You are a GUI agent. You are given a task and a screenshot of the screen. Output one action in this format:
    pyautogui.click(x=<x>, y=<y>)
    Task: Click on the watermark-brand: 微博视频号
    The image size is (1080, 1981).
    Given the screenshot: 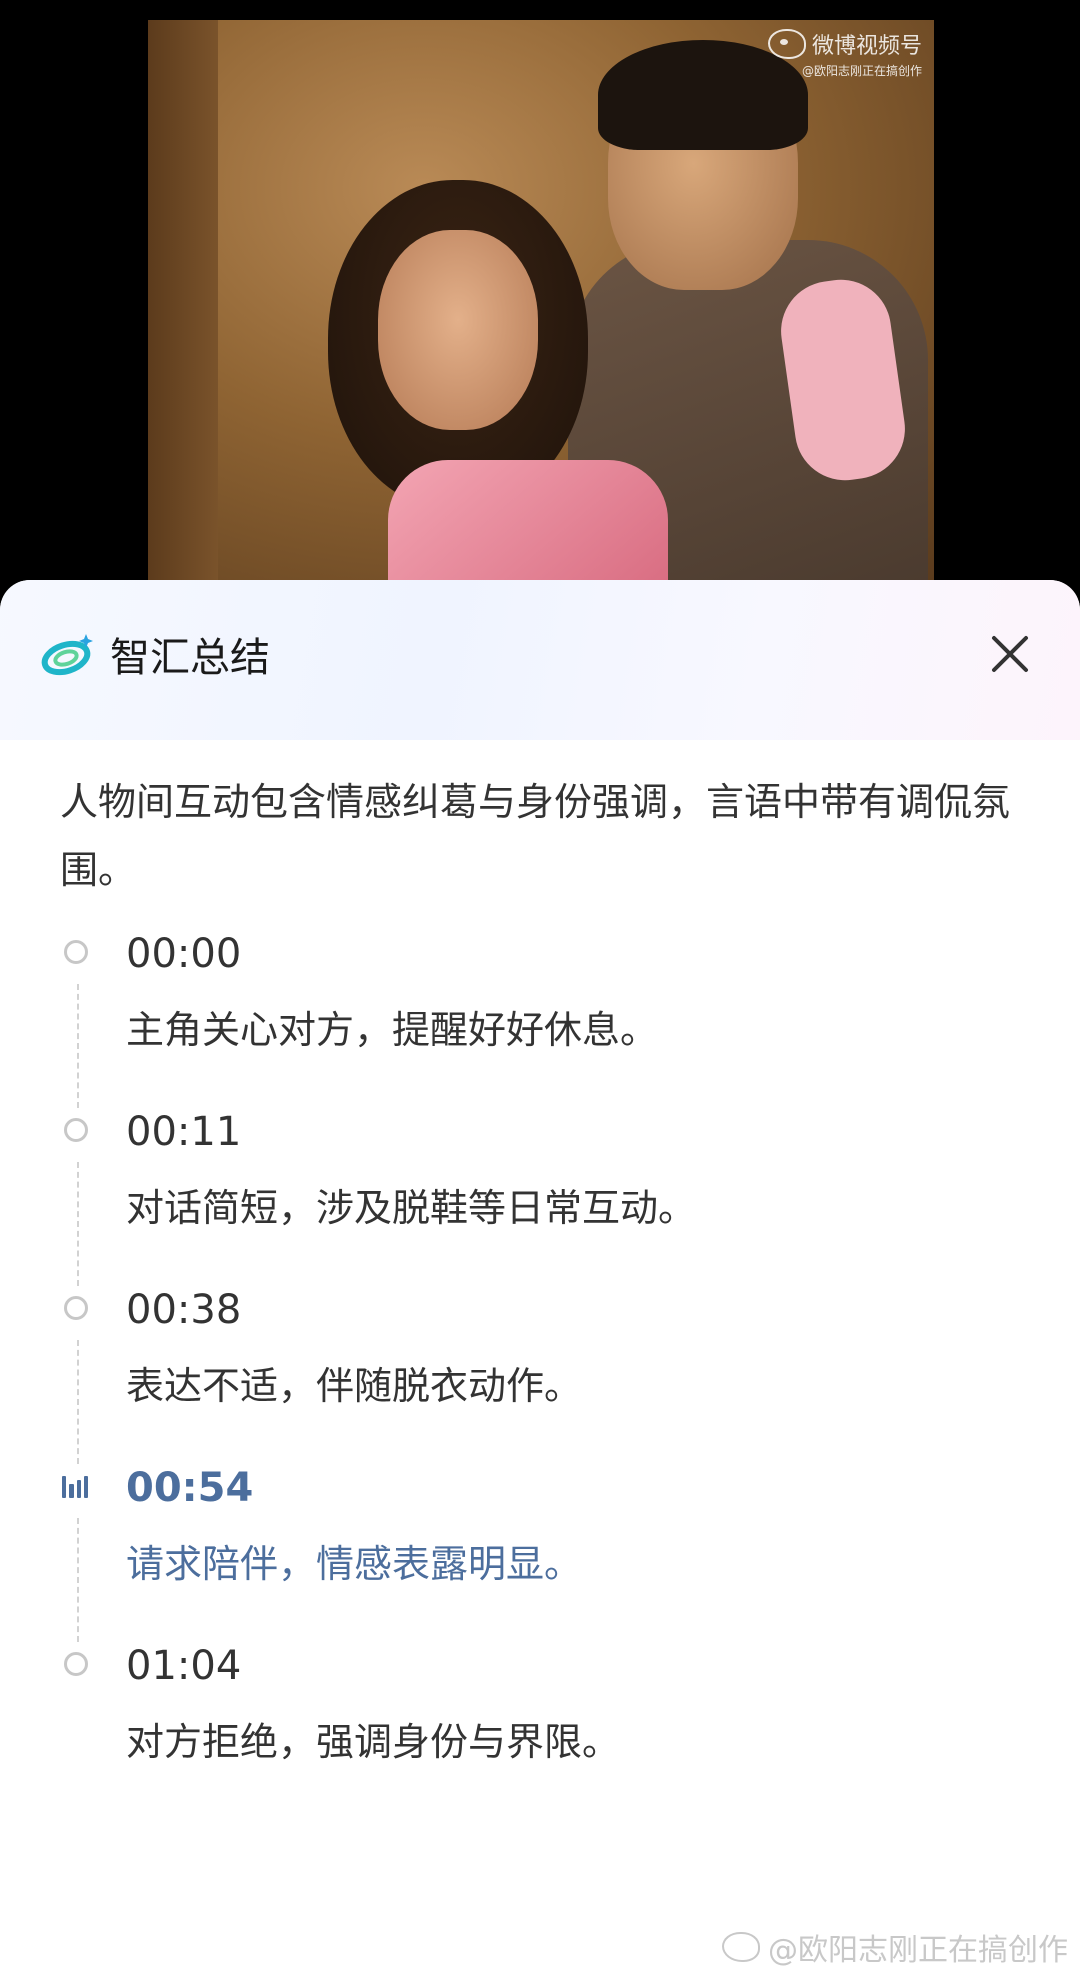 What is the action you would take?
    pyautogui.click(x=866, y=46)
    